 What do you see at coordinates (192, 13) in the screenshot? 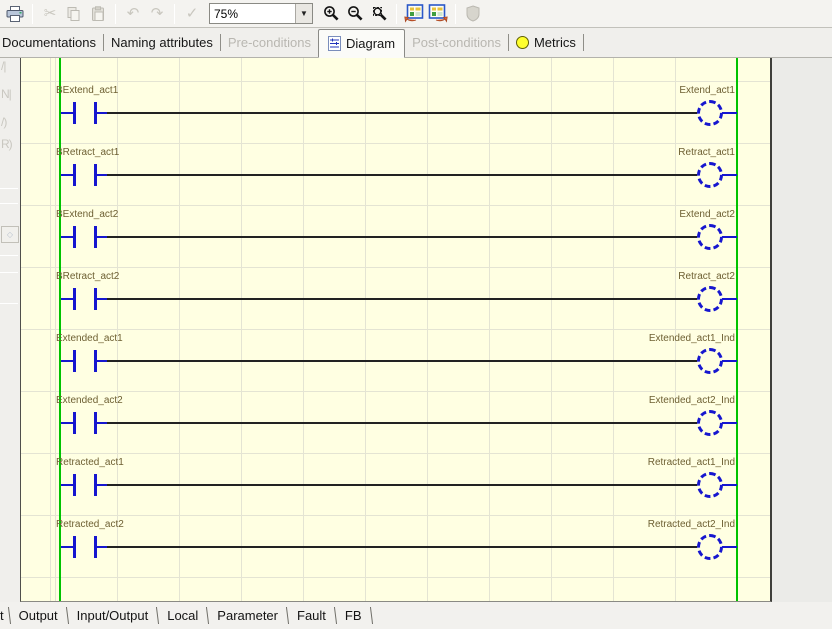
I see `confirm-icon: ✓` at bounding box center [192, 13].